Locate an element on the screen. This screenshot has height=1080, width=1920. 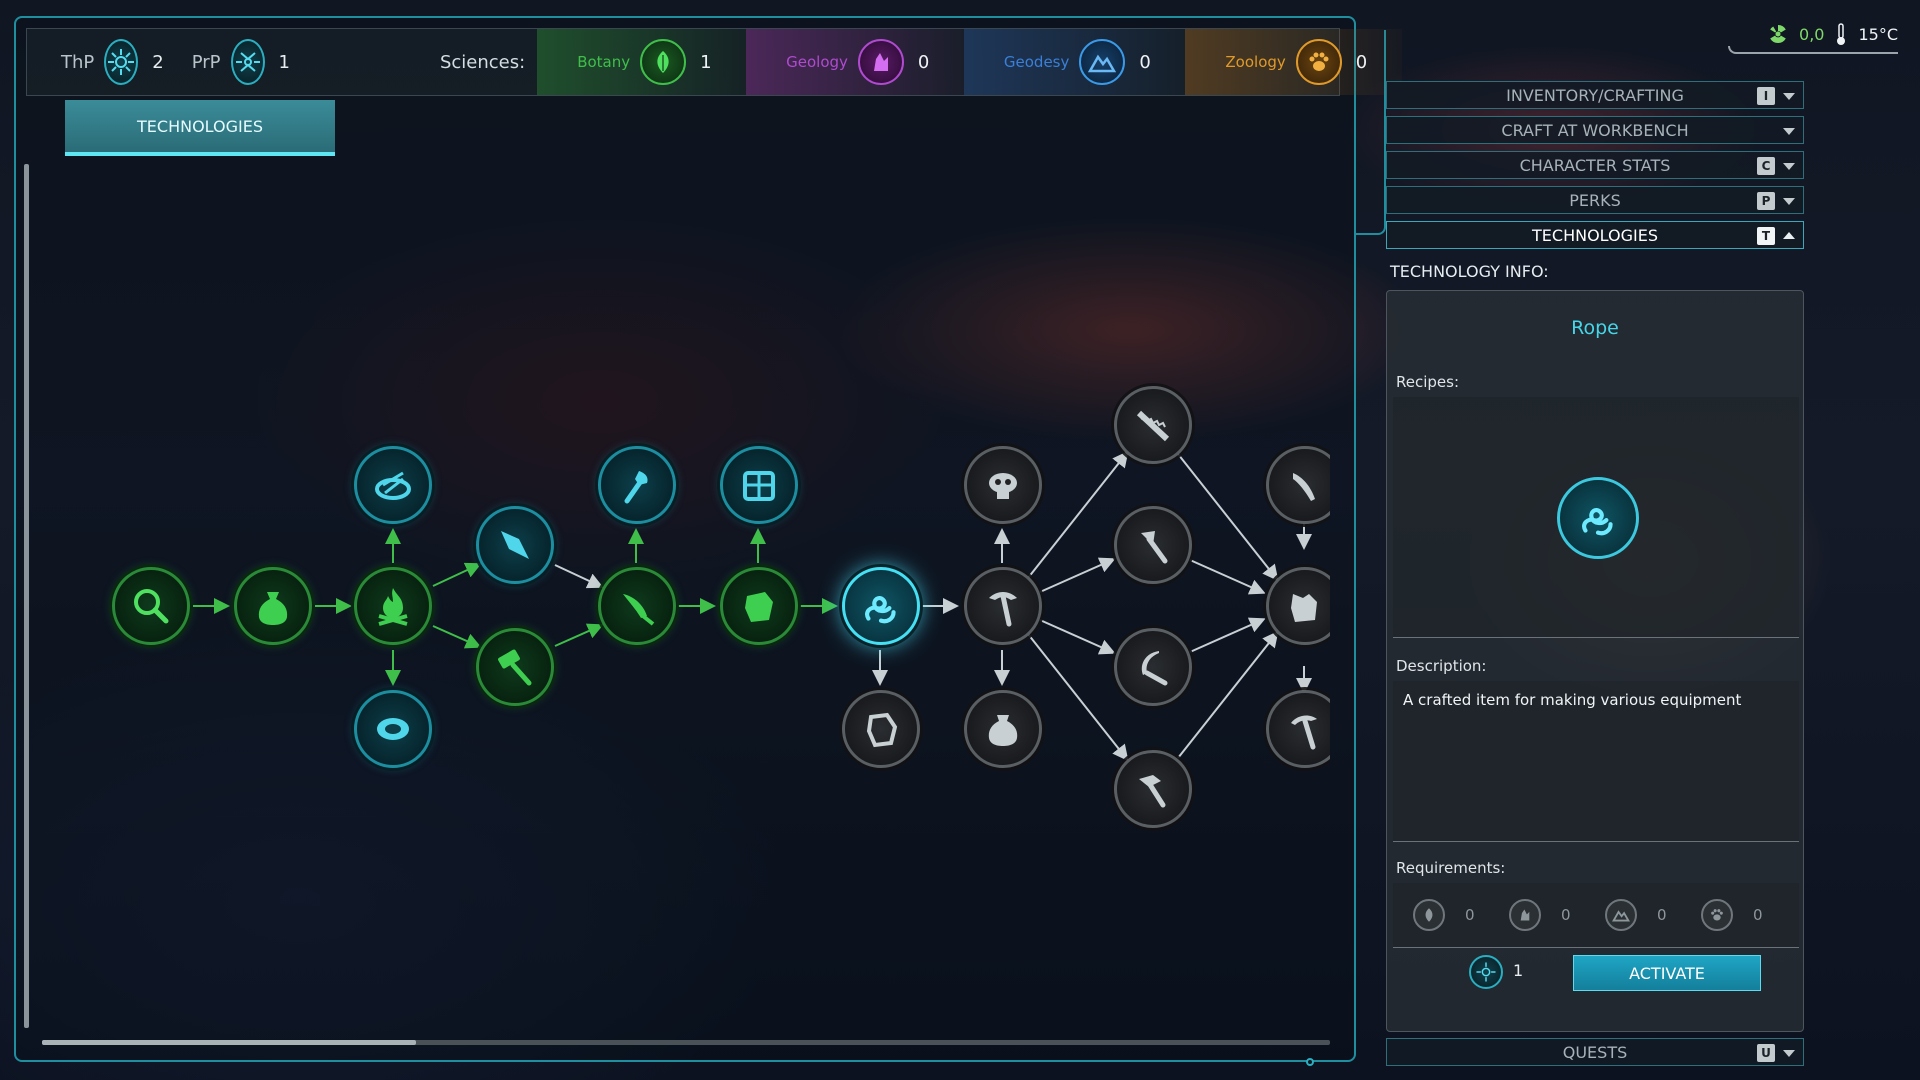
menu-quests: QUESTS U is located at coordinates (1595, 1052).